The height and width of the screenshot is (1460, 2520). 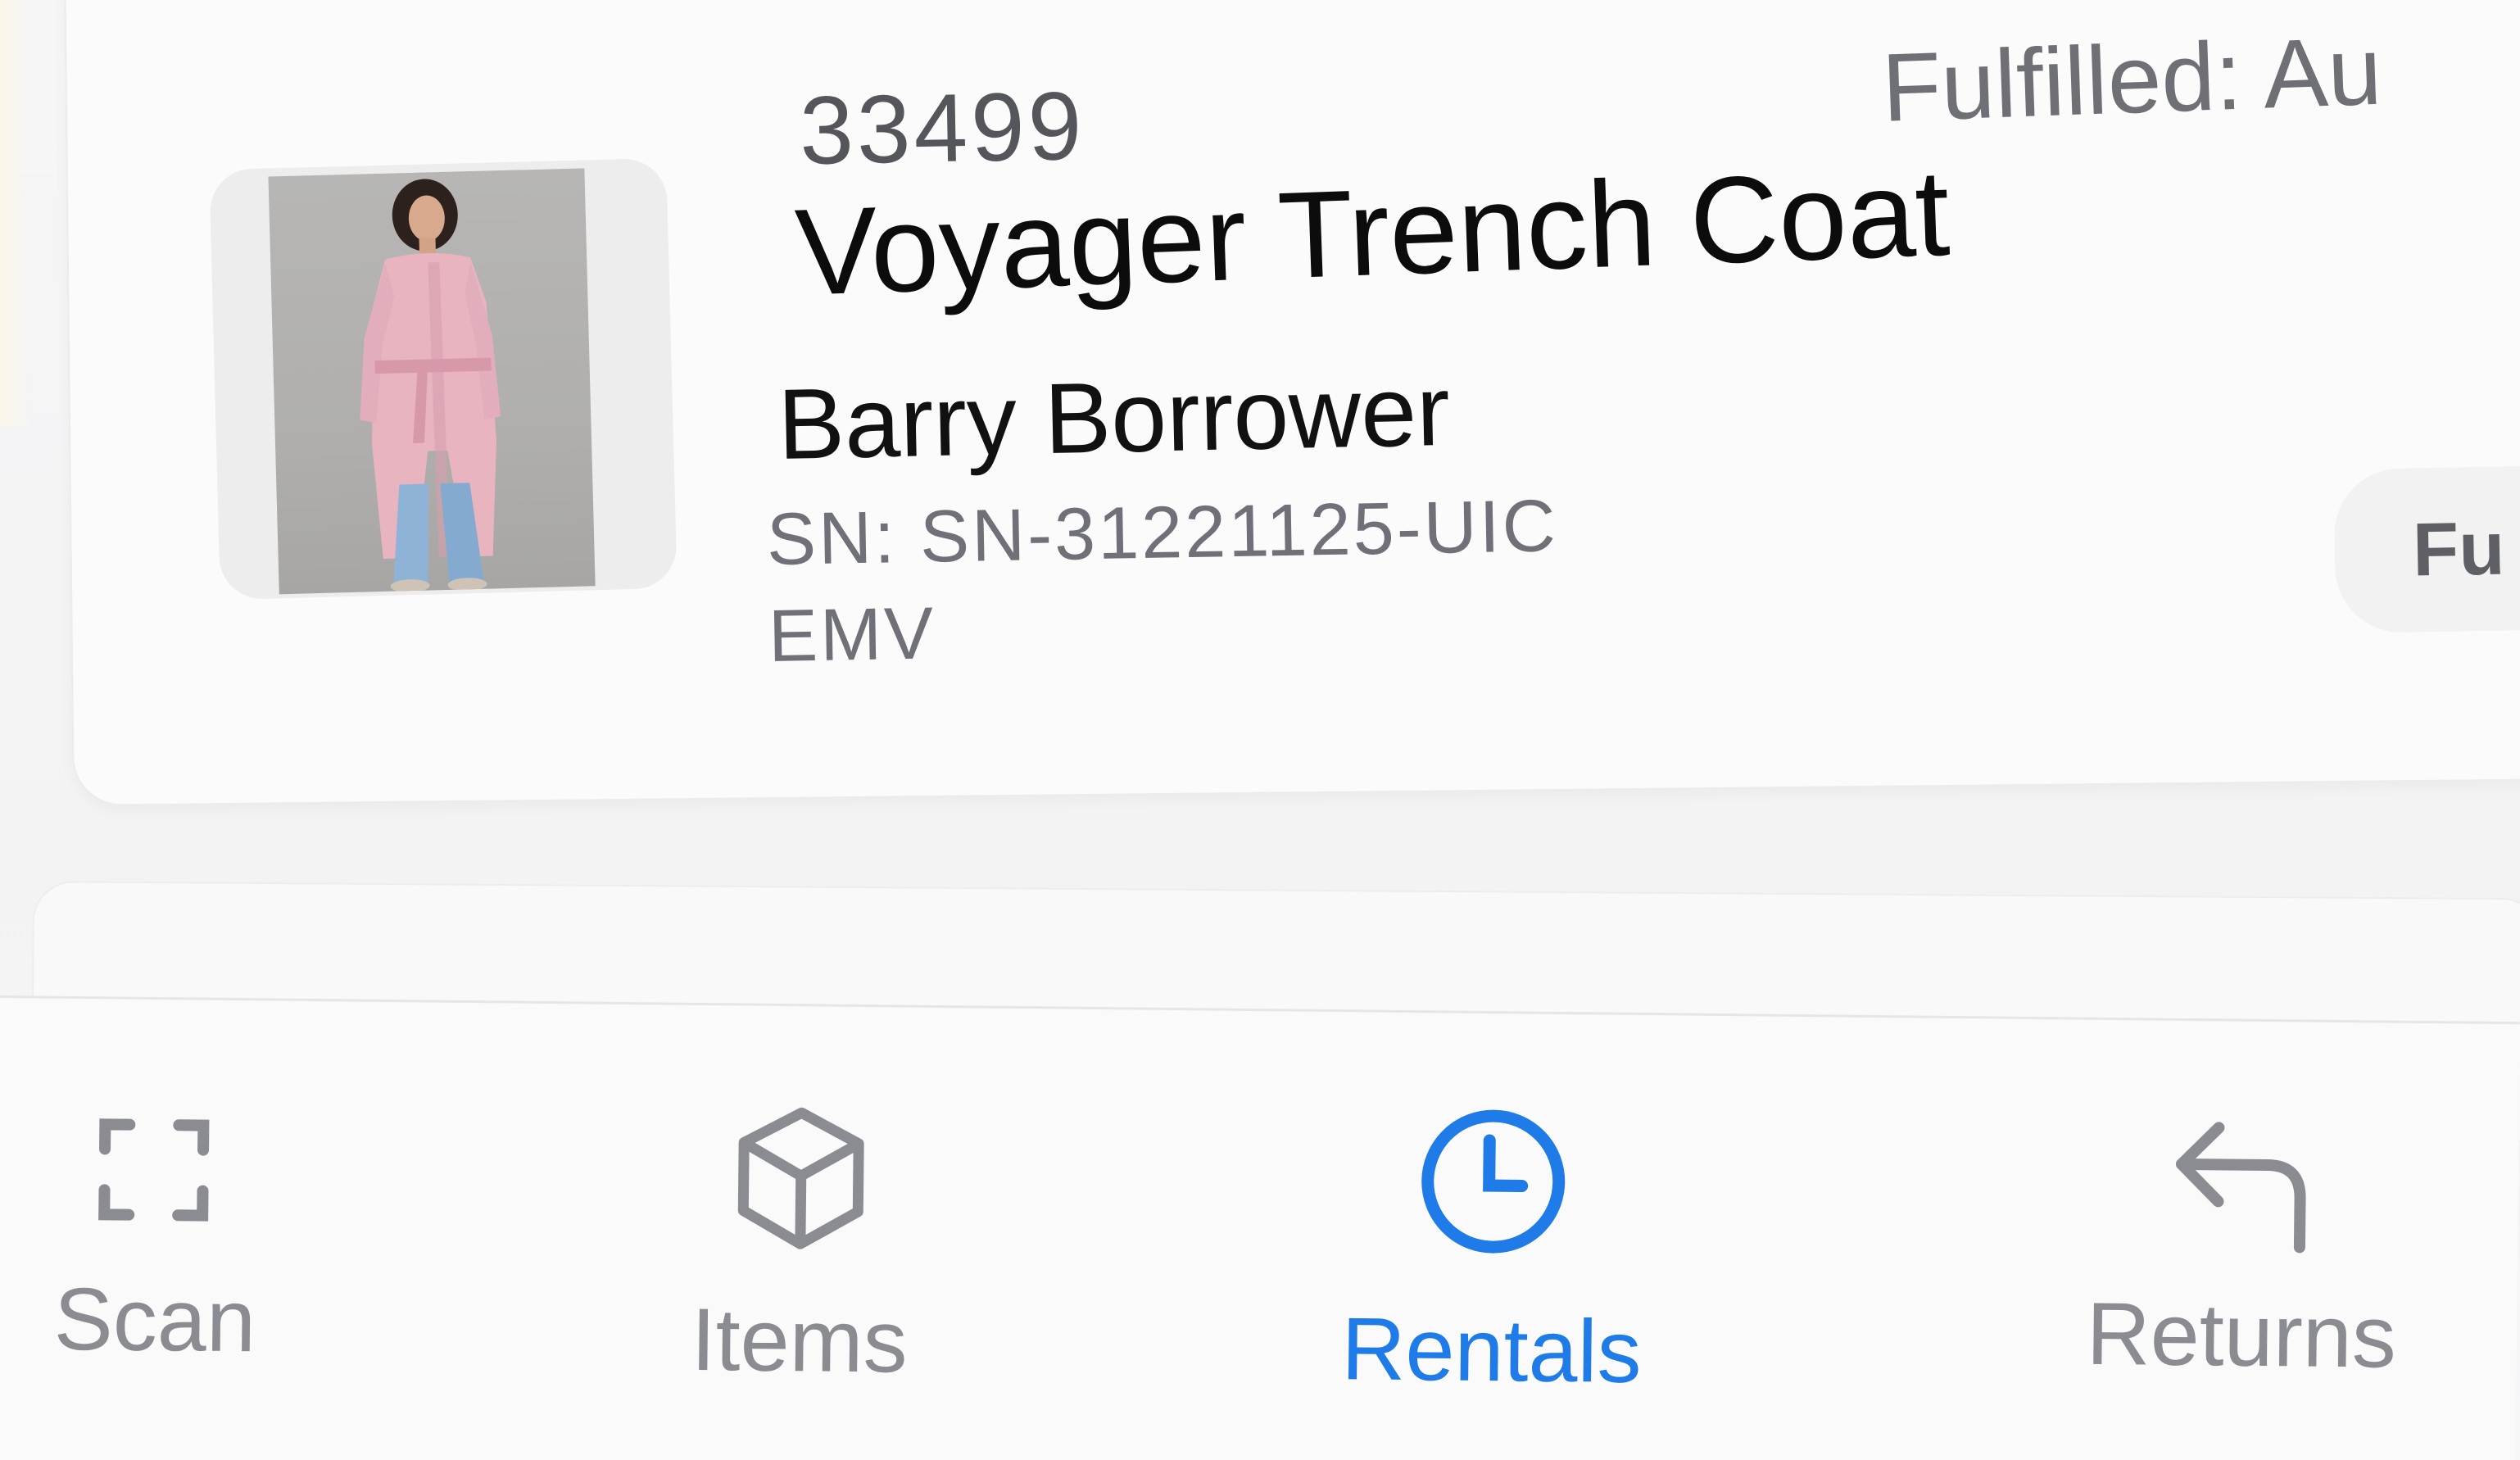 I want to click on tab-rentals-label: Rentals, so click(x=1492, y=1351).